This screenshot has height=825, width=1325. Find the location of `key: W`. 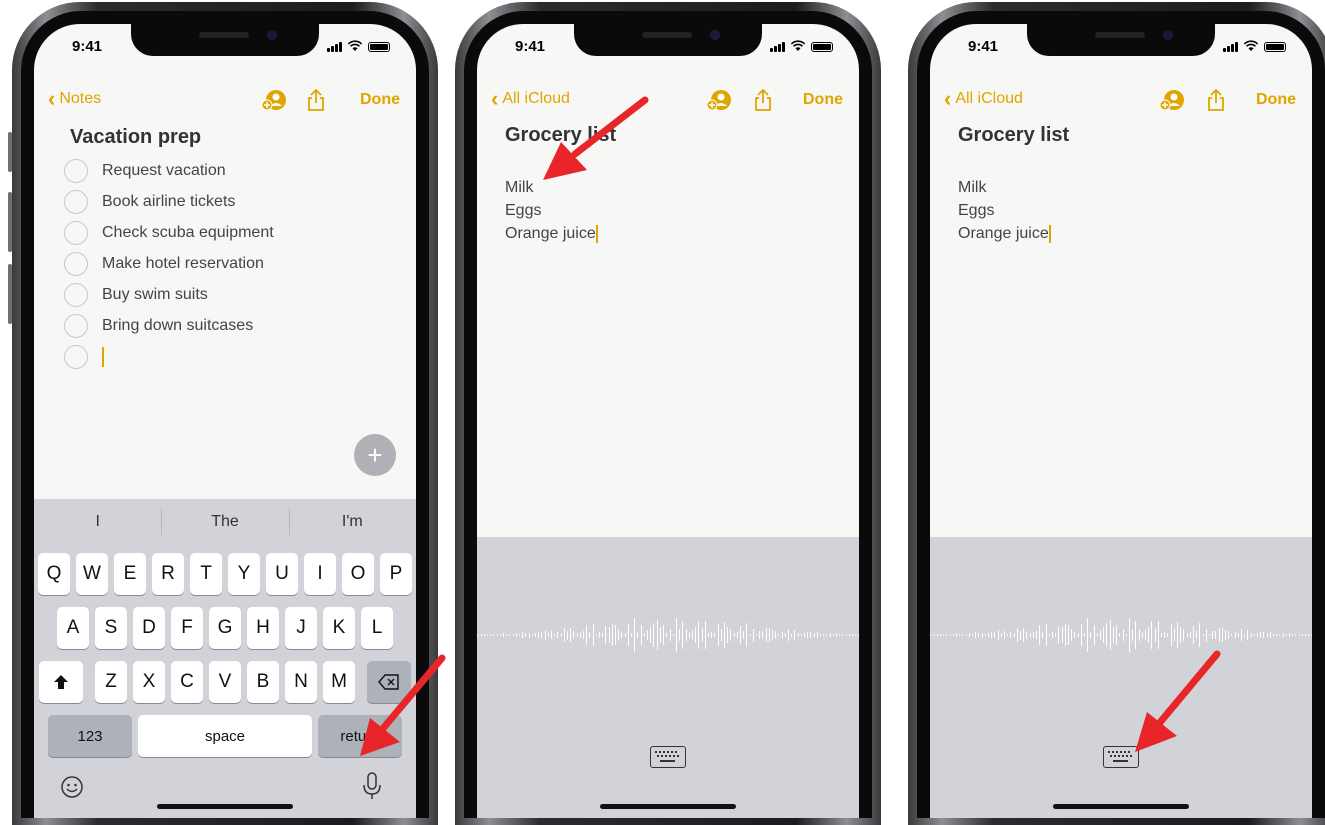

key: W is located at coordinates (92, 574).